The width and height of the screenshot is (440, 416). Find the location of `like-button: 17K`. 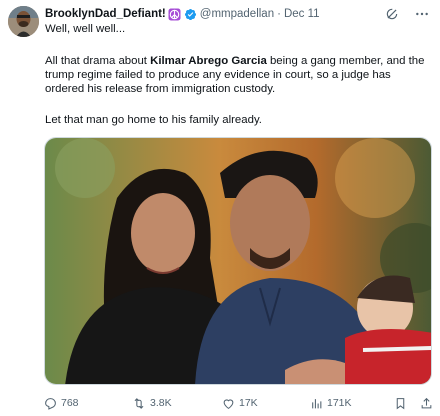

like-button: 17K is located at coordinates (240, 403).